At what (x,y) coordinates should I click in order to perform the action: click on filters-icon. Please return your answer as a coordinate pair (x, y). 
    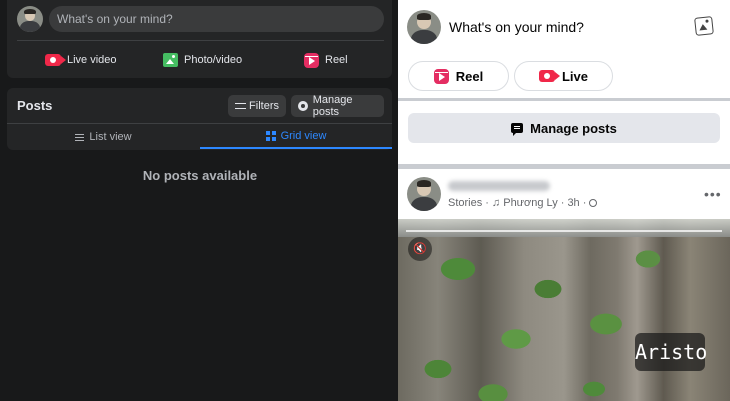
    Looking at the image, I should click on (241, 106).